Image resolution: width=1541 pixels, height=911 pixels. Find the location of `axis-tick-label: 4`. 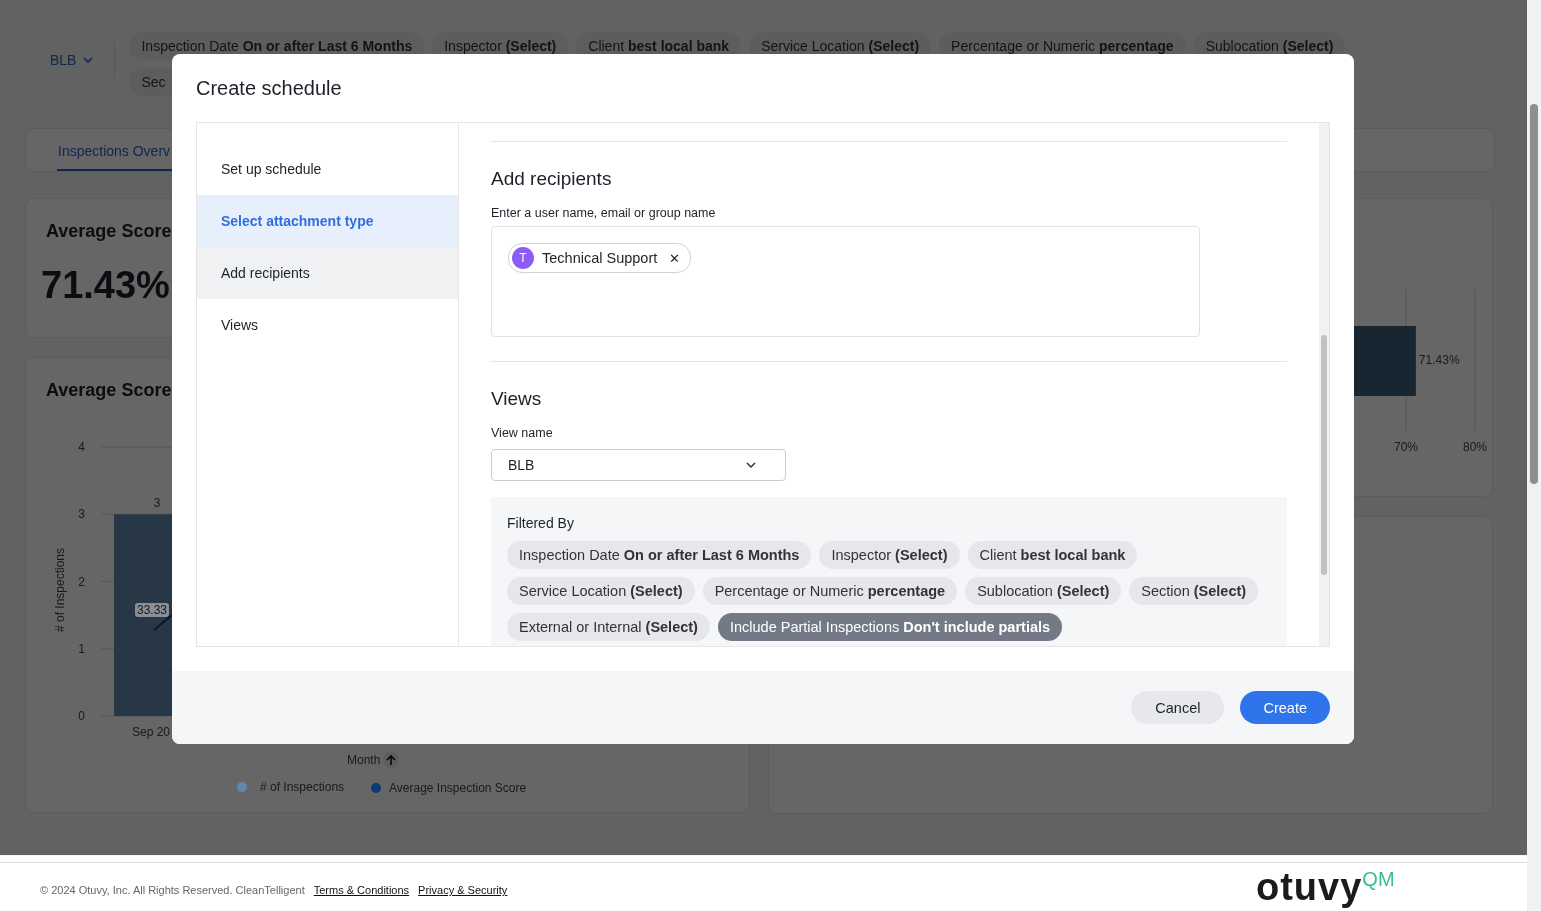

axis-tick-label: 4 is located at coordinates (81, 447).